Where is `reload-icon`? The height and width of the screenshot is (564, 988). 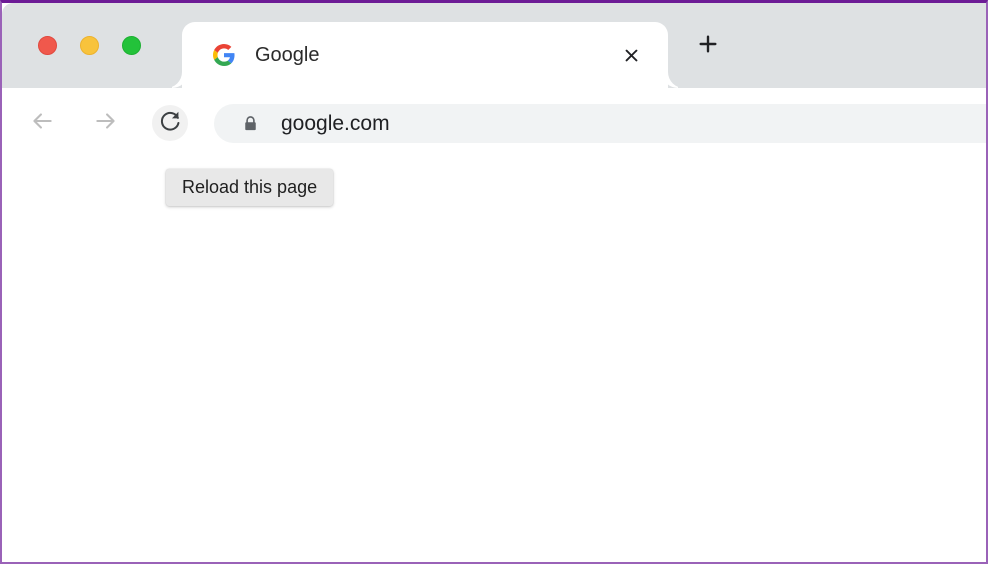 reload-icon is located at coordinates (170, 123).